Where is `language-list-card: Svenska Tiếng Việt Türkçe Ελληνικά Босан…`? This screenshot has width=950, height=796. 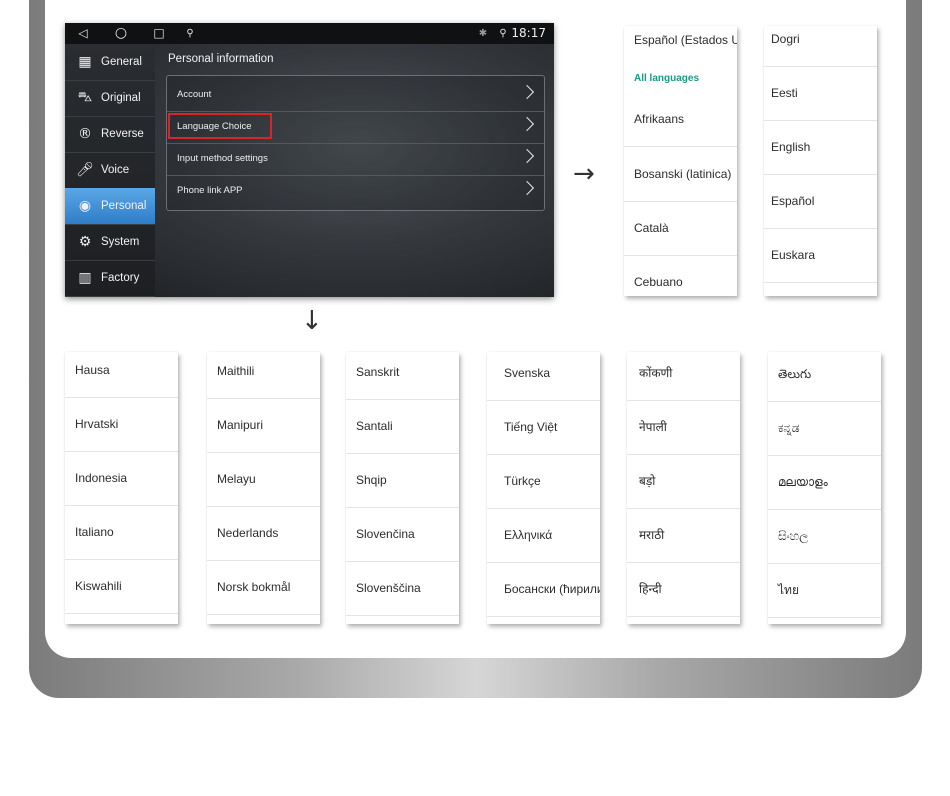 language-list-card: Svenska Tiếng Việt Türkçe Ελληνικά Босан… is located at coordinates (543, 488).